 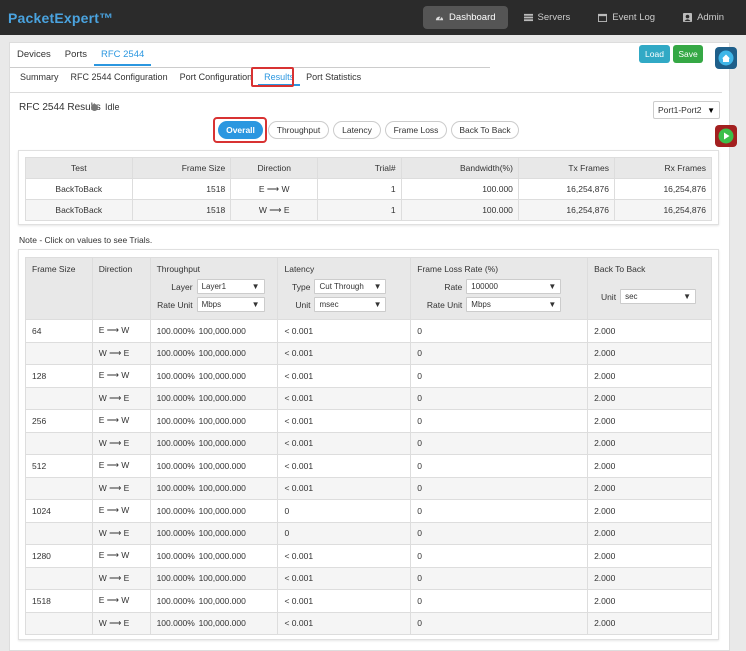 I want to click on detail-row: 64 E ⟶ W 100.000% 100,000.000 < 0.001 0 2.000, so click(x=368, y=331).